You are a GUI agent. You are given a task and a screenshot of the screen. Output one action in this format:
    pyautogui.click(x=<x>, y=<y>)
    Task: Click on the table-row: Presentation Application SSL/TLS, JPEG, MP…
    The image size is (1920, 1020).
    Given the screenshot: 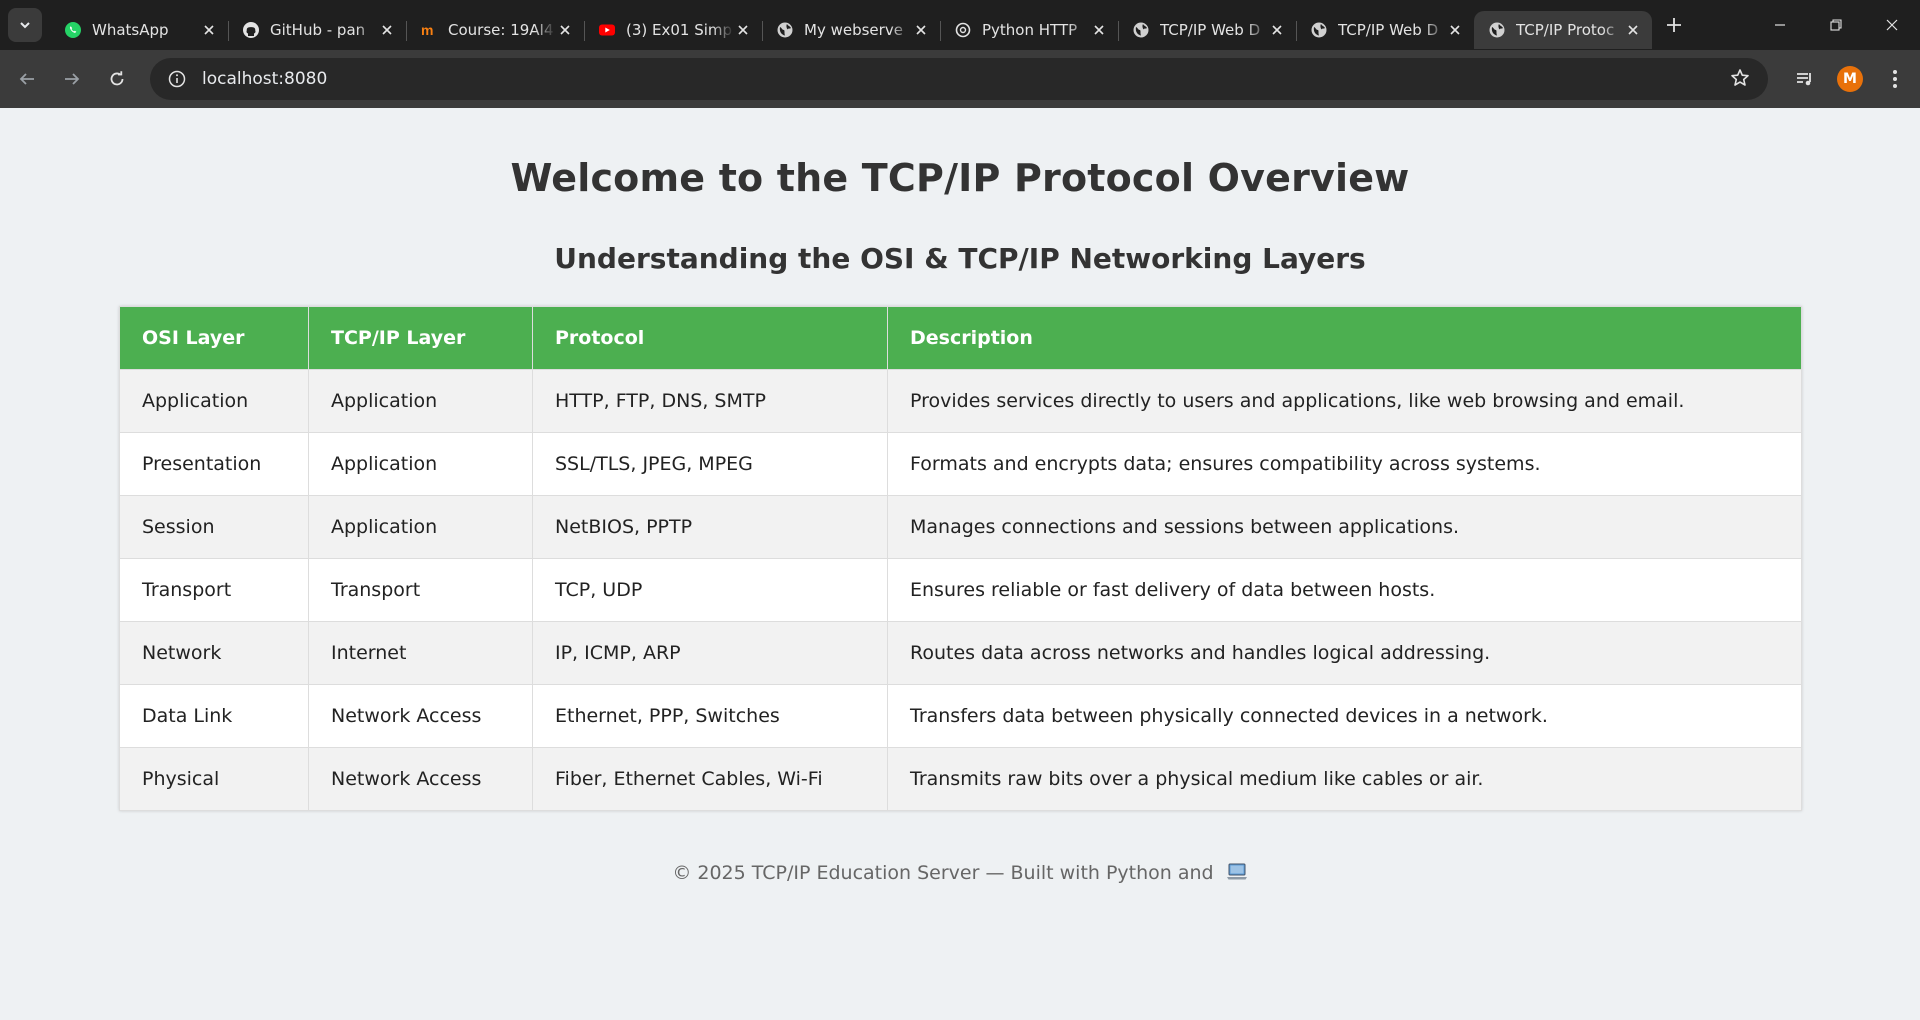 What is the action you would take?
    pyautogui.click(x=960, y=464)
    